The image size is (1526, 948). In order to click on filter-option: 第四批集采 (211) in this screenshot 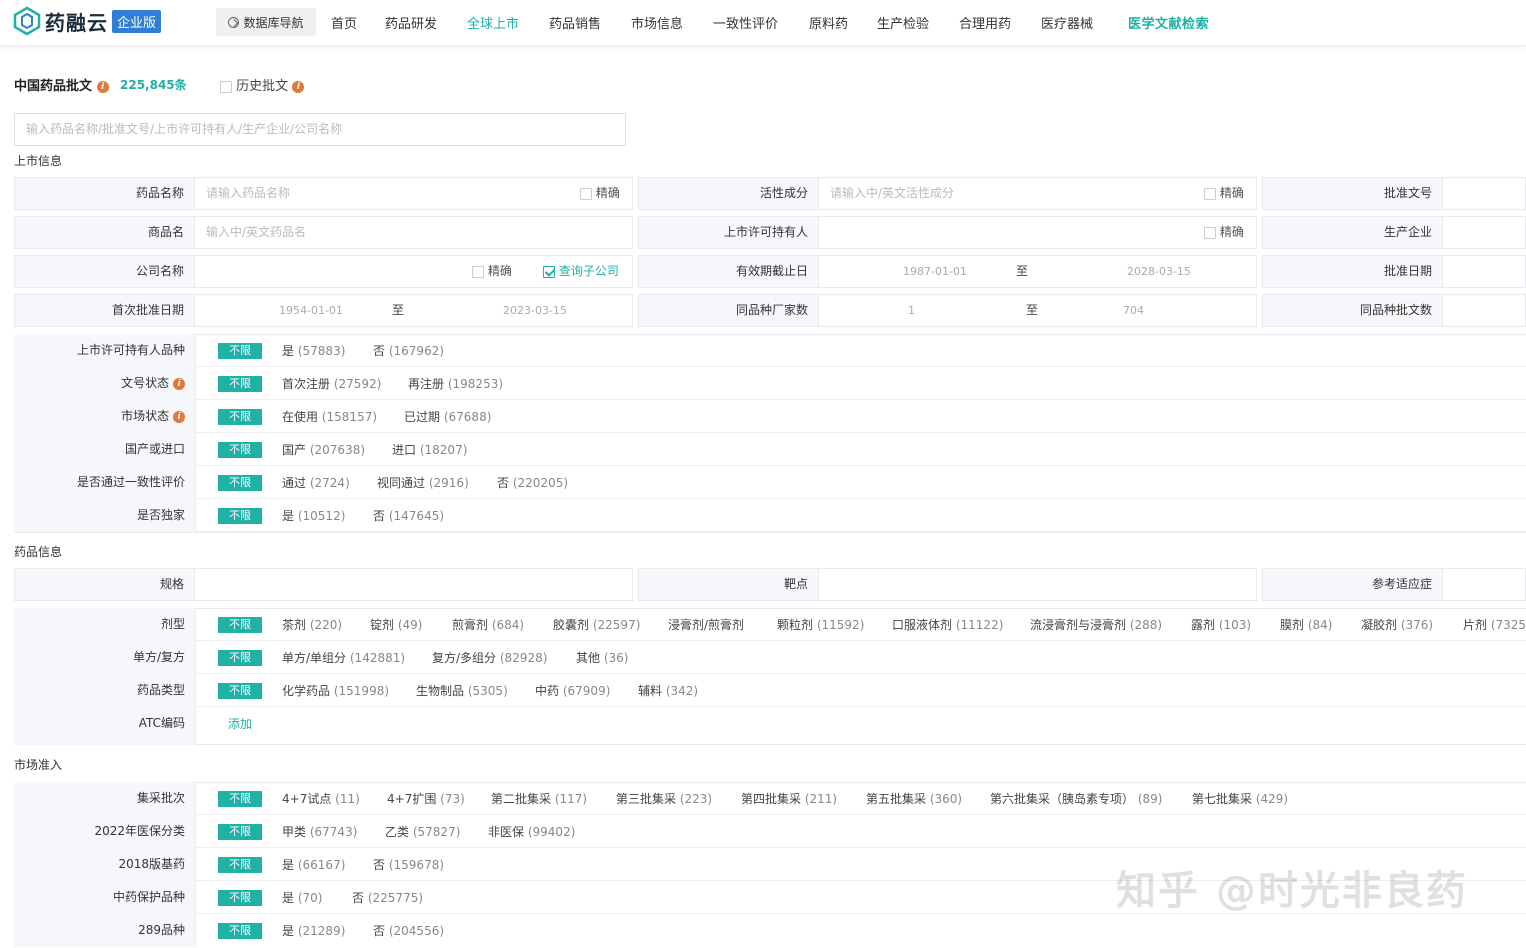, I will do `click(789, 798)`.